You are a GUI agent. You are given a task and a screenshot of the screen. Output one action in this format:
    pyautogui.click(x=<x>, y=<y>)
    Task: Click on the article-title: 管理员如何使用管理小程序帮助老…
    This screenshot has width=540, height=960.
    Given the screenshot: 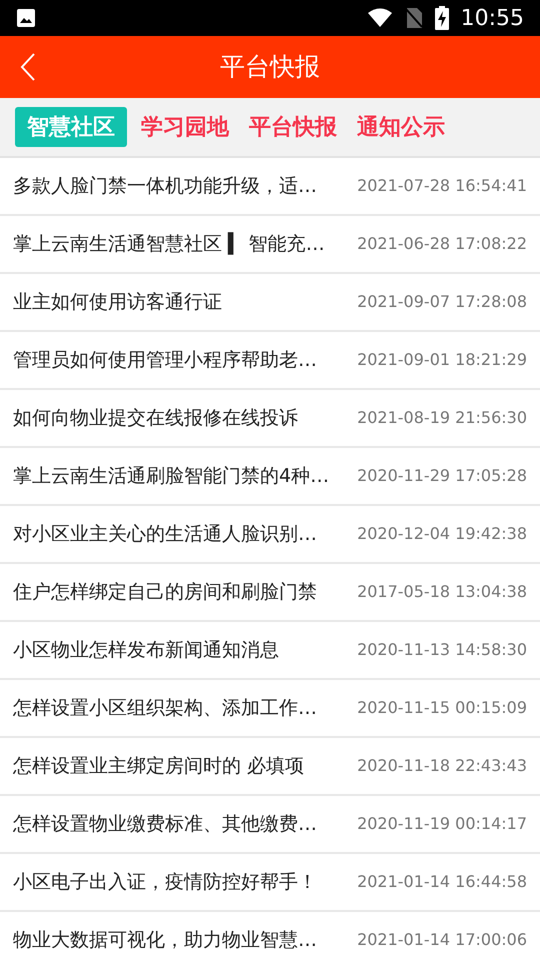 What is the action you would take?
    pyautogui.click(x=185, y=360)
    